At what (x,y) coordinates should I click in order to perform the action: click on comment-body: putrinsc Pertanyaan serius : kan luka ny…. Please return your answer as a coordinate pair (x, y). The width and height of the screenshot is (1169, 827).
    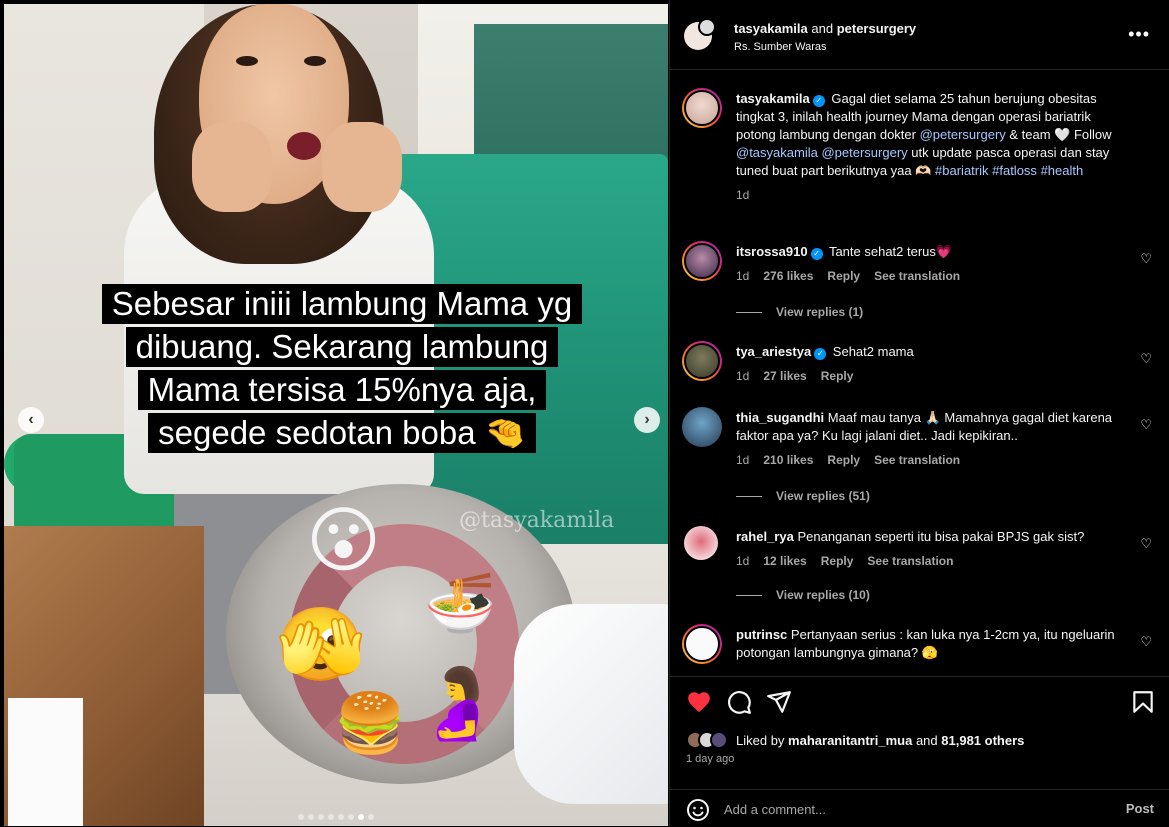
    Looking at the image, I should click on (931, 644).